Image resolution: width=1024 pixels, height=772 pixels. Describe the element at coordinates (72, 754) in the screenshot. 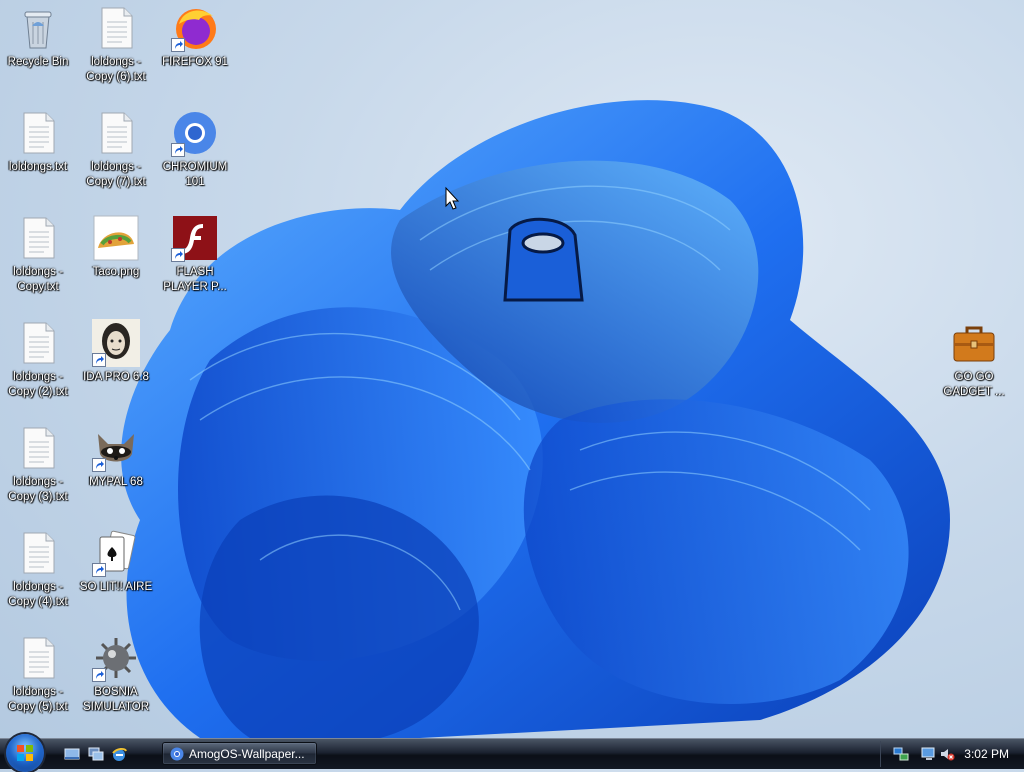

I see `show-desktop-icon` at that location.